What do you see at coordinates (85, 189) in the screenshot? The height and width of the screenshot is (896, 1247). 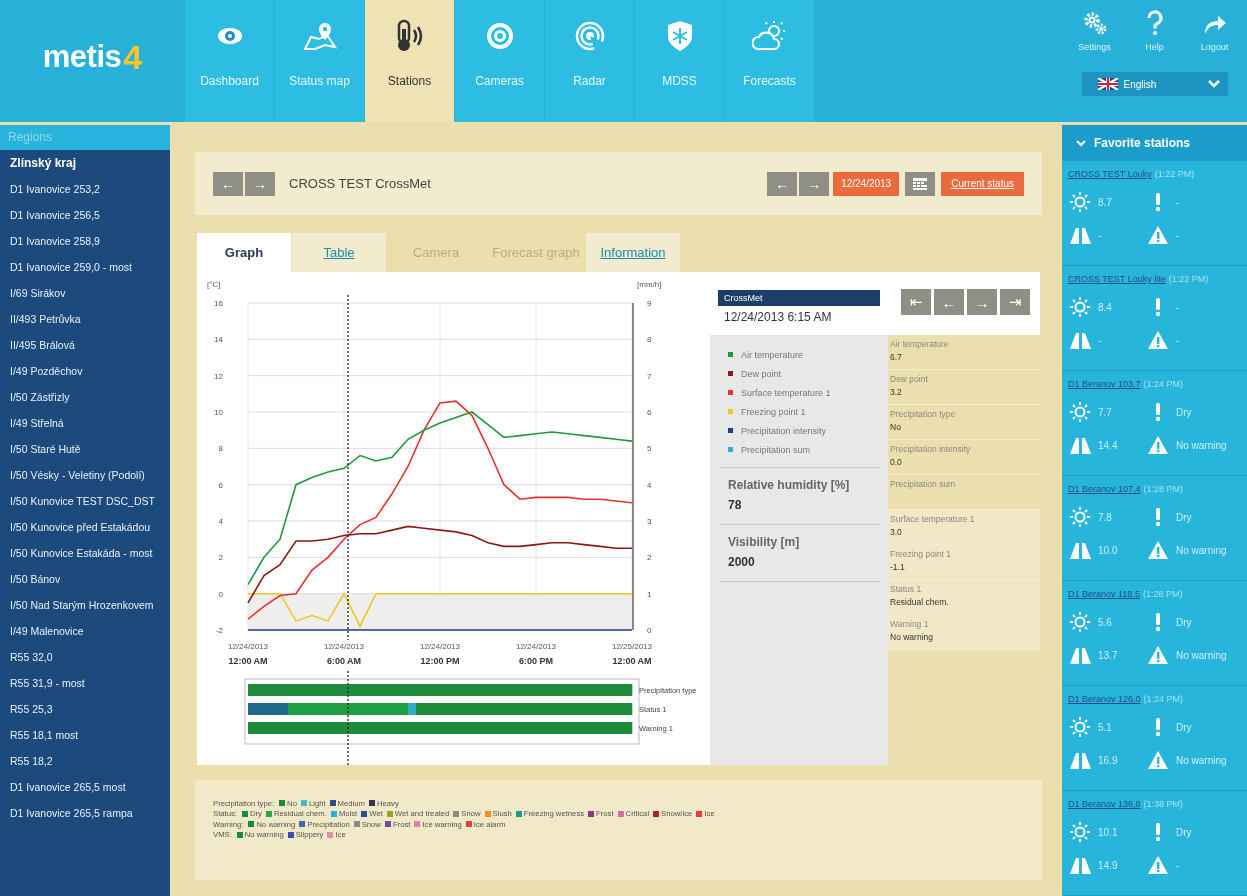 I see `sidebar-item: D1 Ivanovice 253,2` at bounding box center [85, 189].